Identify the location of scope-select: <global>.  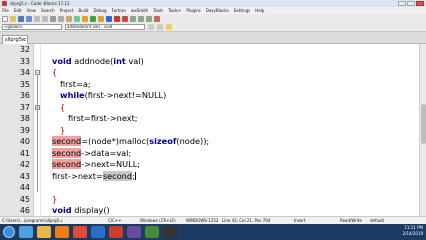
(32, 27).